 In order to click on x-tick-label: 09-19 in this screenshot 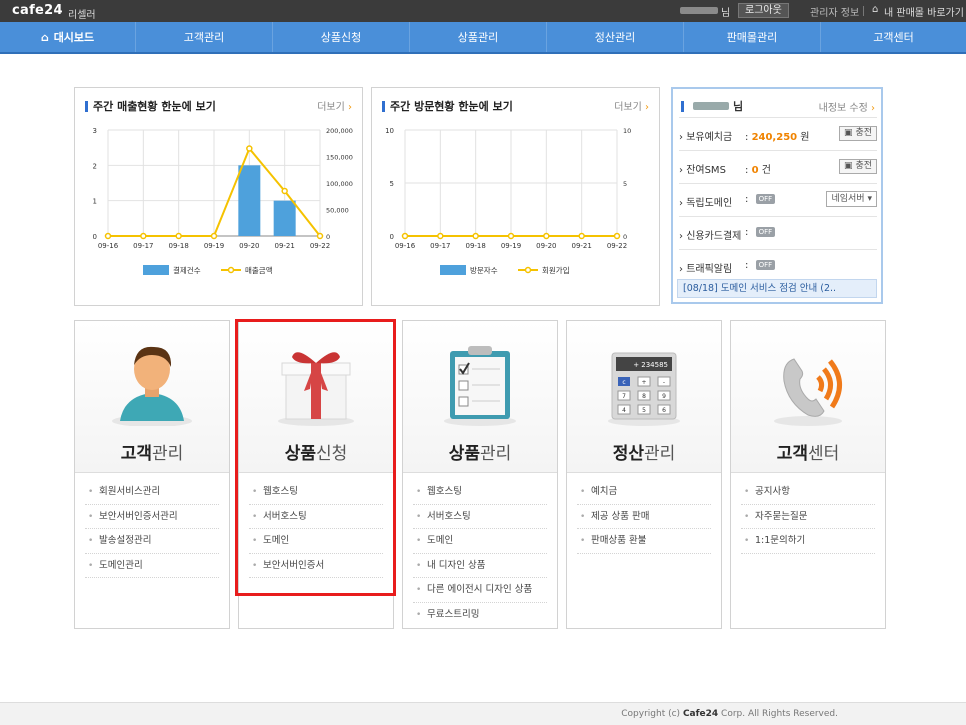, I will do `click(511, 246)`.